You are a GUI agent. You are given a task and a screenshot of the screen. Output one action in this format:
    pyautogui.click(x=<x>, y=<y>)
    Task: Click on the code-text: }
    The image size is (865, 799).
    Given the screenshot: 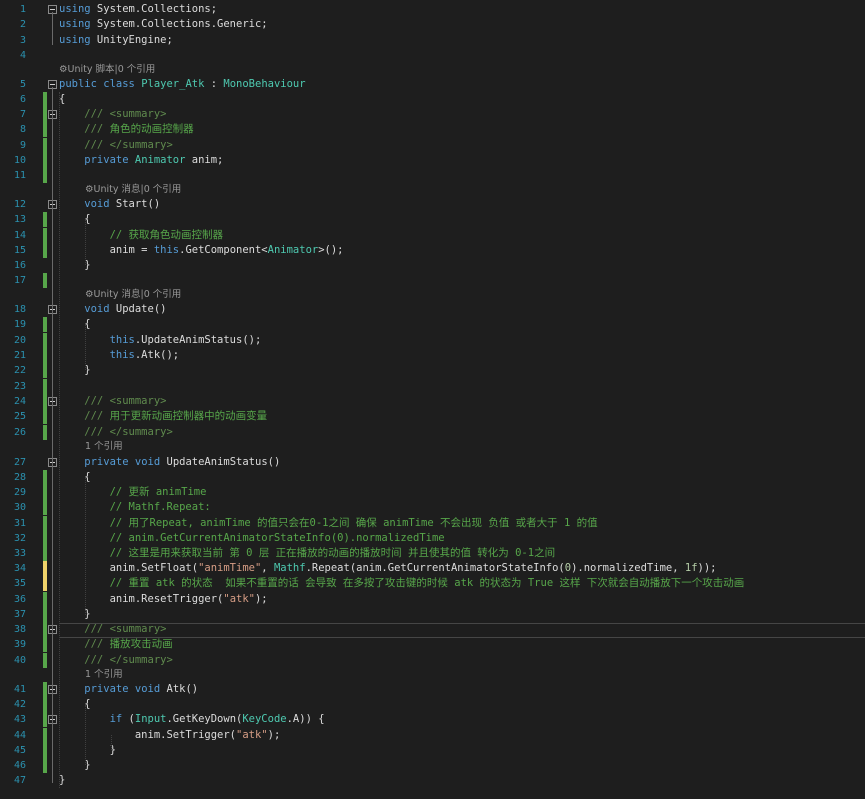 What is the action you would take?
    pyautogui.click(x=87, y=750)
    